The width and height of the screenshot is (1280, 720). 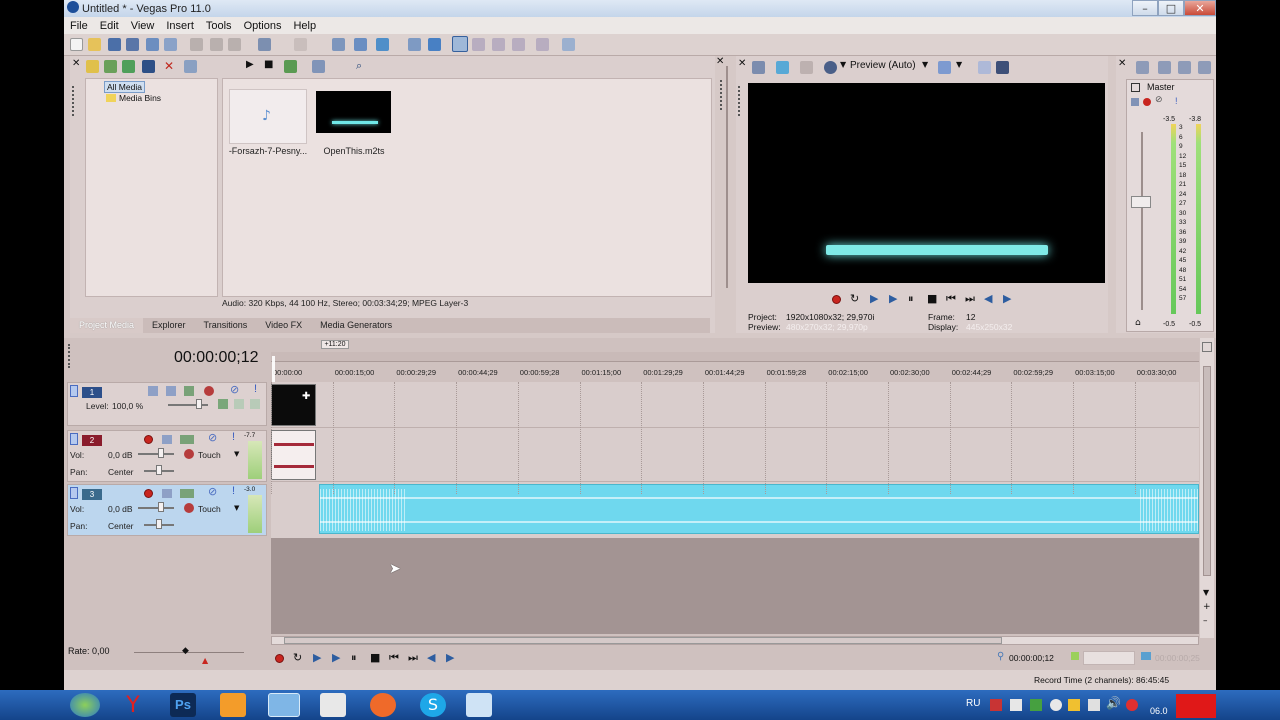 I want to click on volume-slider, so click(x=161, y=507).